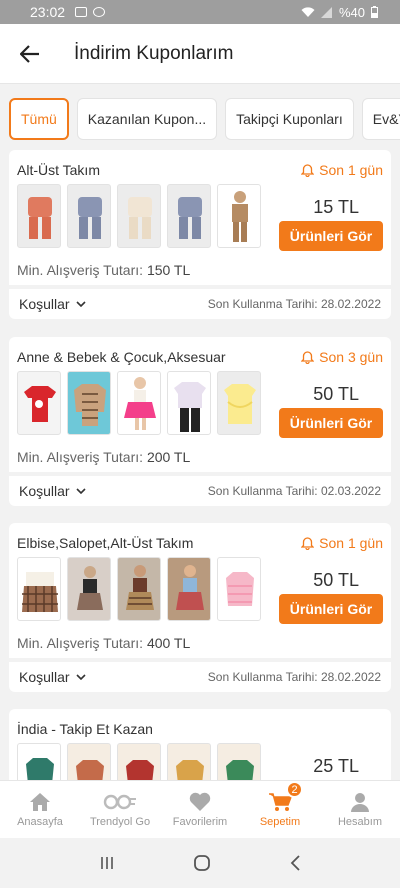  Describe the element at coordinates (308, 11) in the screenshot. I see `wifi-icon` at that location.